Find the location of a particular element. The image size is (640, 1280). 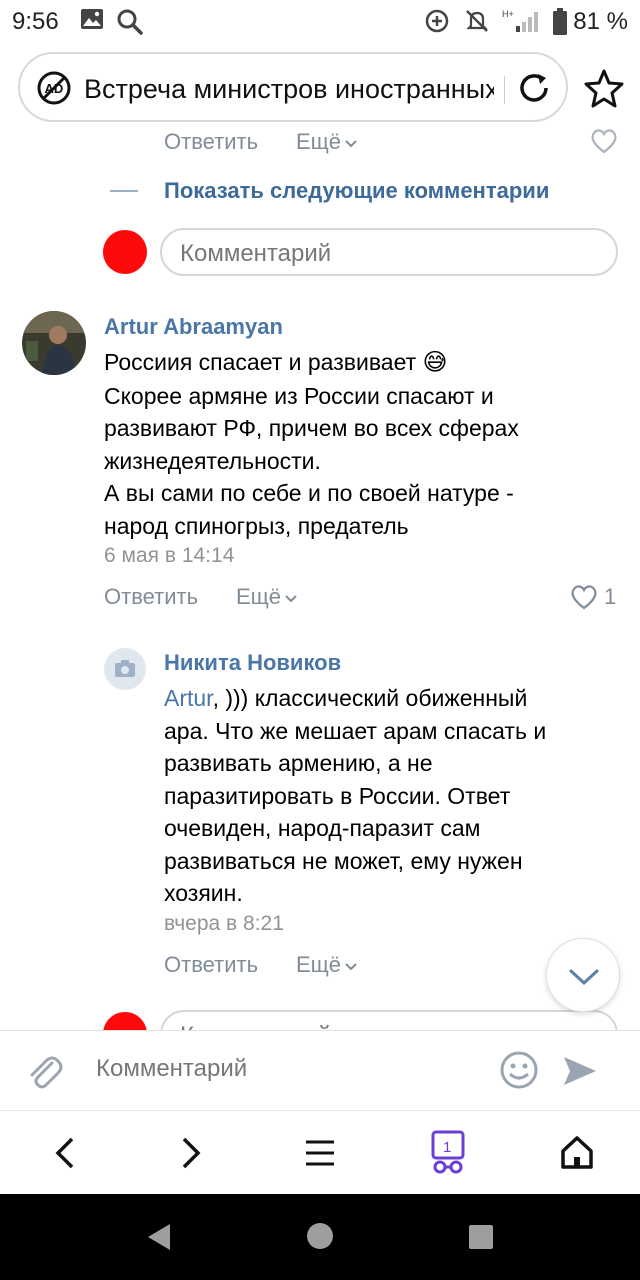

send-icon is located at coordinates (580, 1073).